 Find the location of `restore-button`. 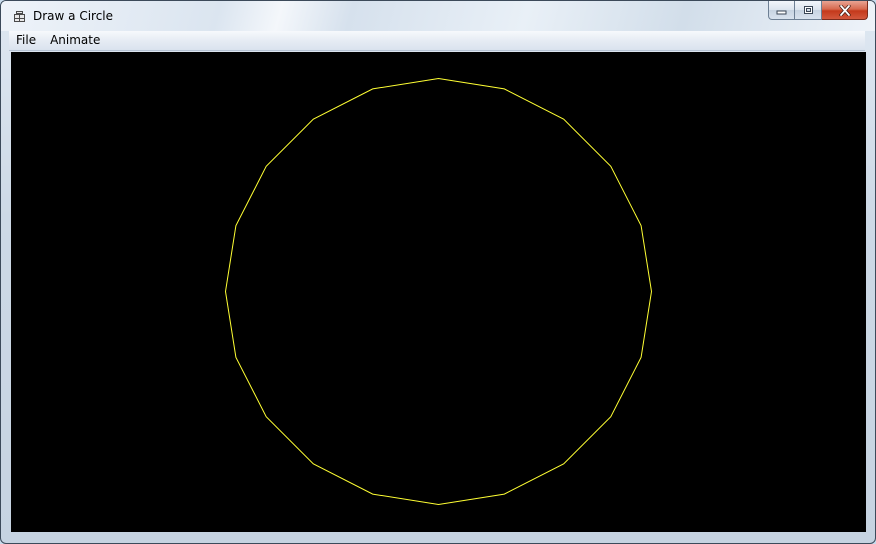

restore-button is located at coordinates (808, 10).